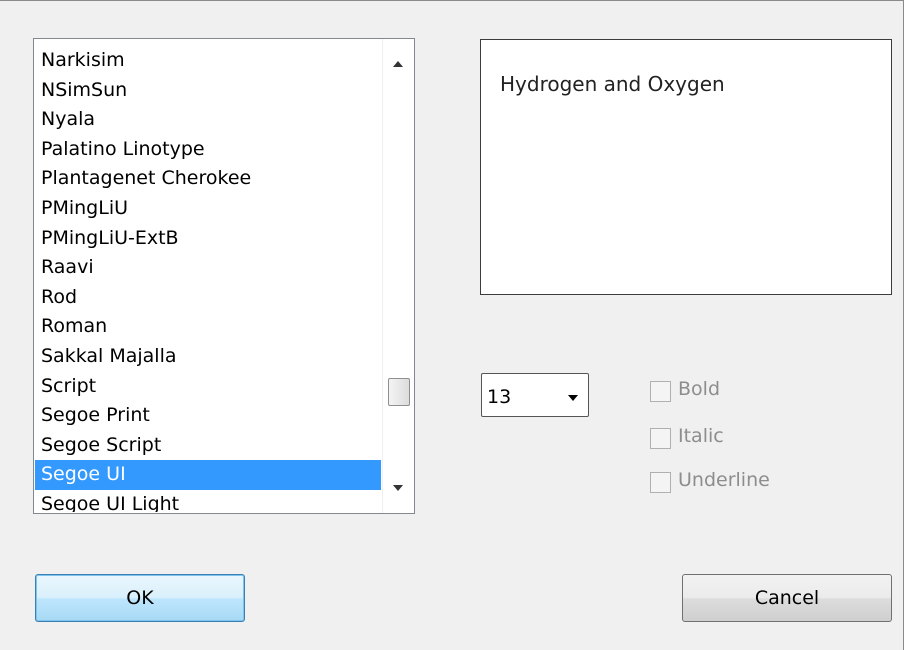 Image resolution: width=904 pixels, height=650 pixels. Describe the element at coordinates (699, 389) in the screenshot. I see `bold-label: Bold` at that location.